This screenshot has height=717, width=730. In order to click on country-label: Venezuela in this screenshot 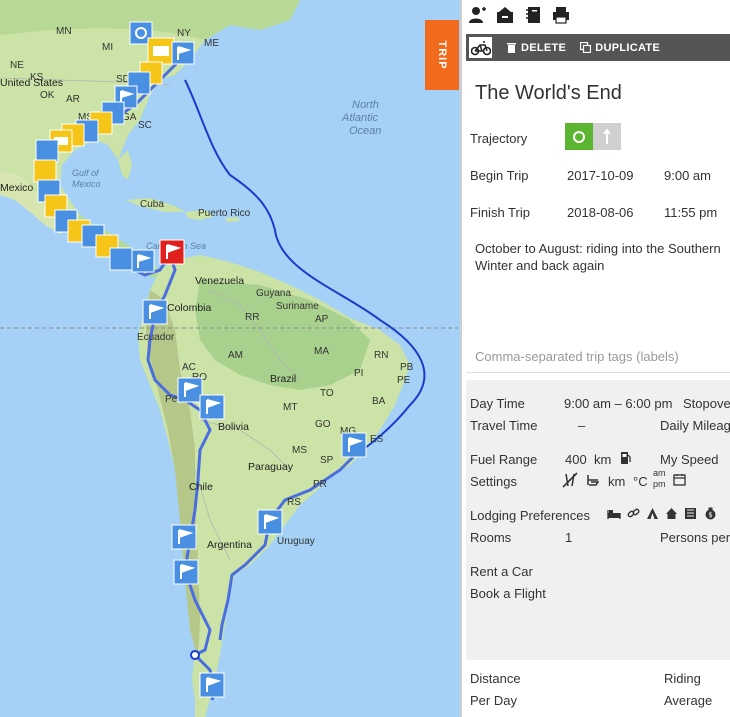, I will do `click(219, 281)`.